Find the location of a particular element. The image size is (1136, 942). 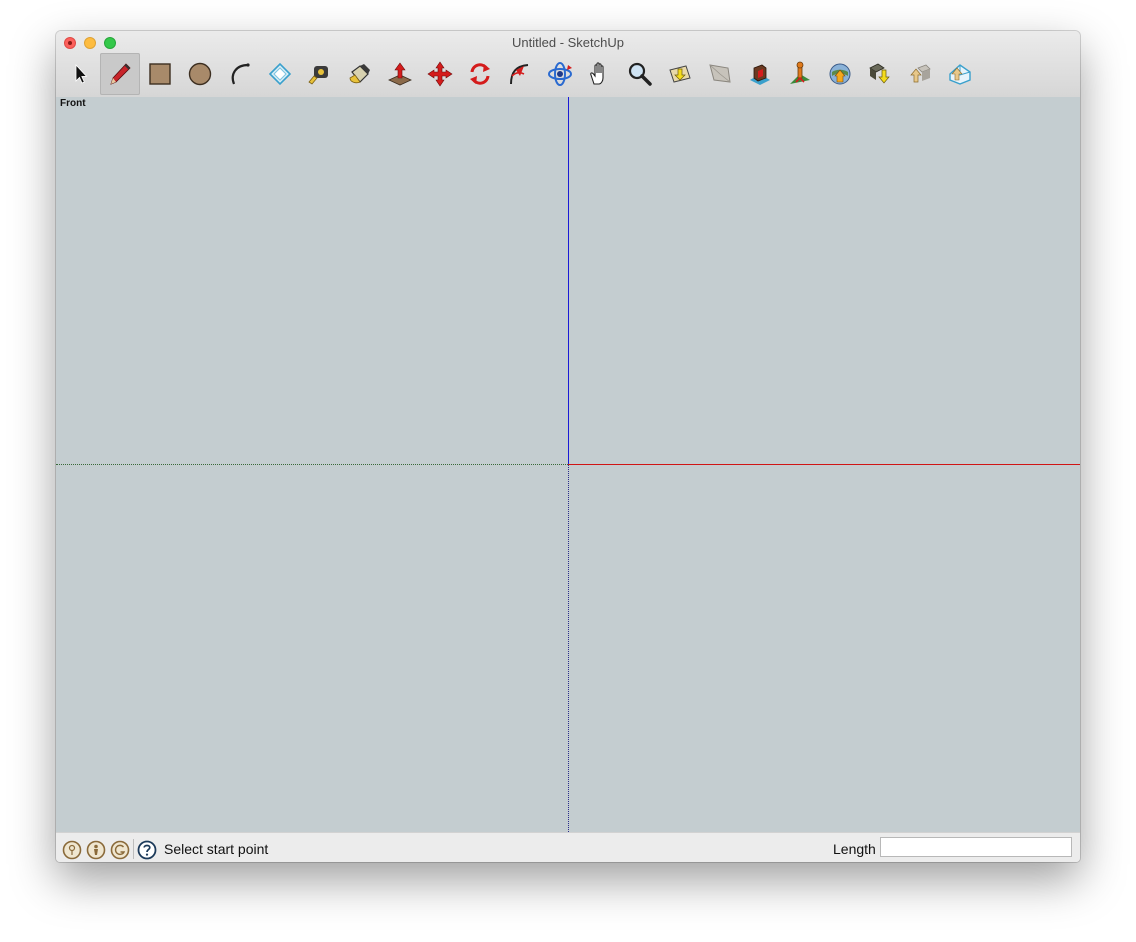

rotate-tool-button is located at coordinates (480, 74).